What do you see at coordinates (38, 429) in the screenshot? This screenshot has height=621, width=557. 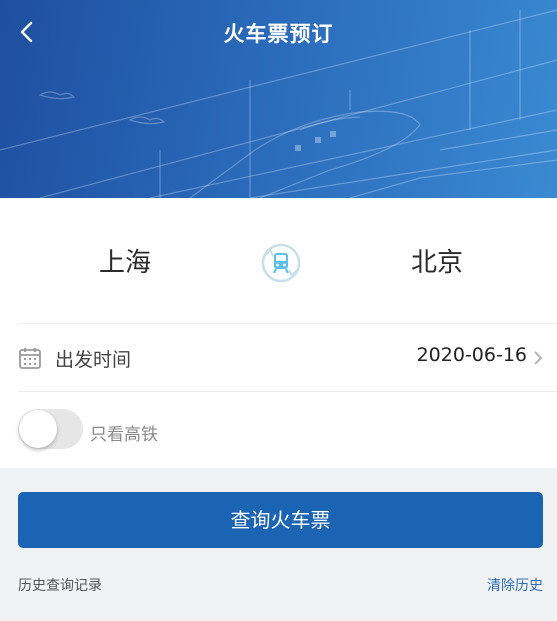 I see `toggle-knob` at bounding box center [38, 429].